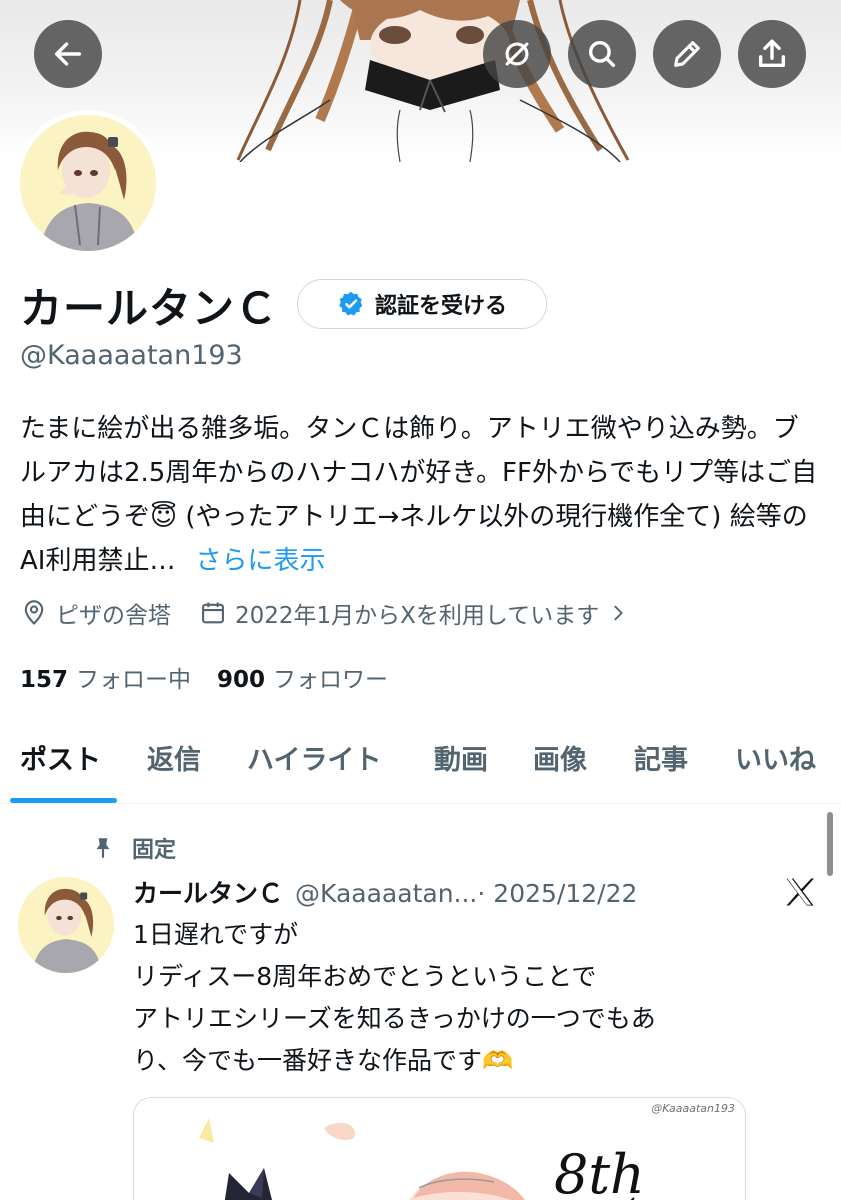 The width and height of the screenshot is (841, 1200). Describe the element at coordinates (351, 303) in the screenshot. I see `verified-badge-icon` at that location.